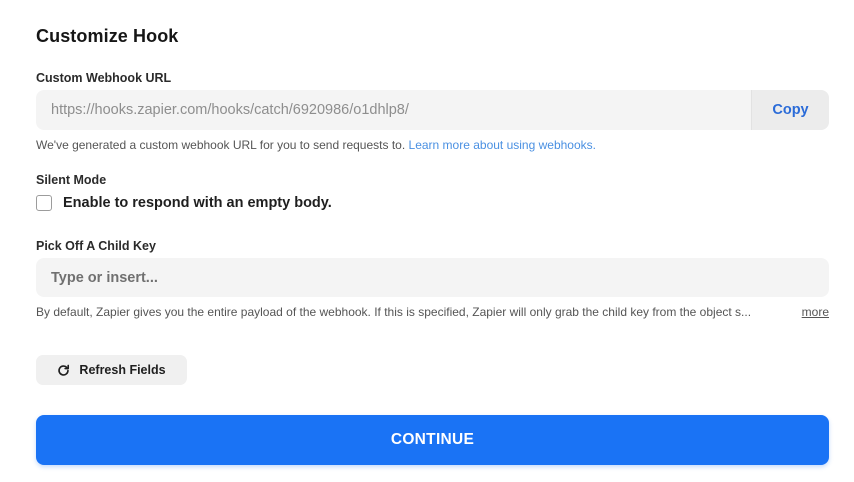  I want to click on continue-button: CONTINUE, so click(432, 440).